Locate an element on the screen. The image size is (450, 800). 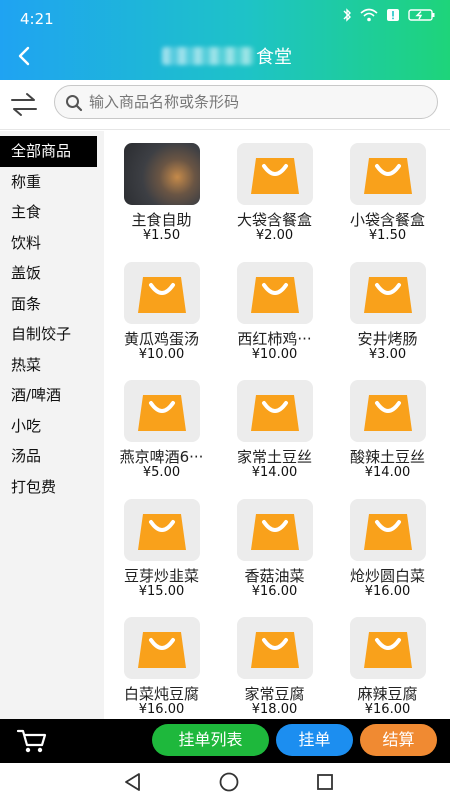
status-icons is located at coordinates (389, 15).